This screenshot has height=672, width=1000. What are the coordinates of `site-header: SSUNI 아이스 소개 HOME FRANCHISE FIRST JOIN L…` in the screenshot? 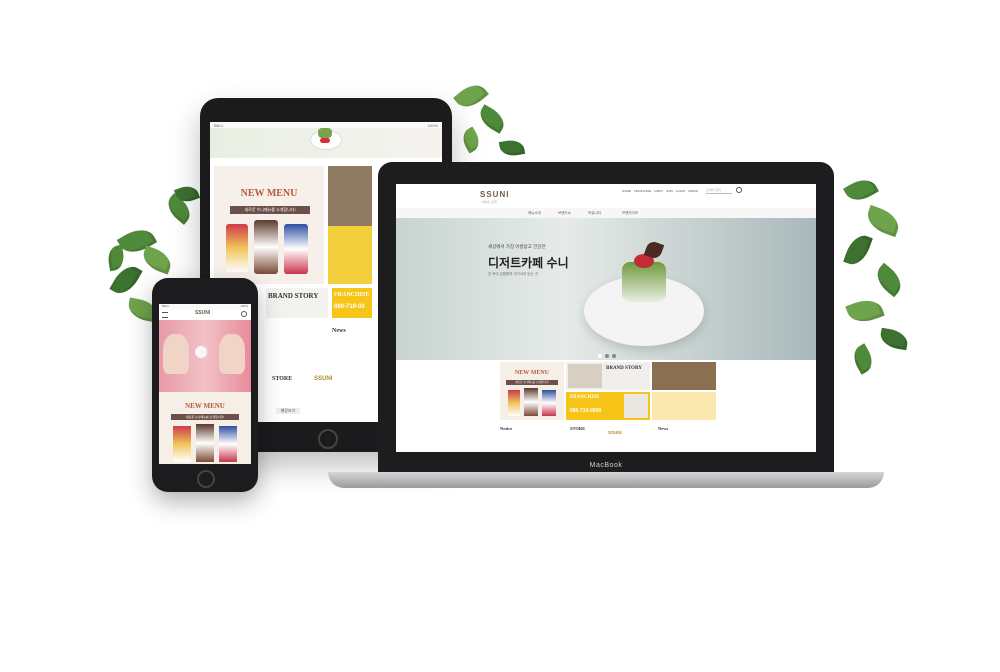 It's located at (606, 196).